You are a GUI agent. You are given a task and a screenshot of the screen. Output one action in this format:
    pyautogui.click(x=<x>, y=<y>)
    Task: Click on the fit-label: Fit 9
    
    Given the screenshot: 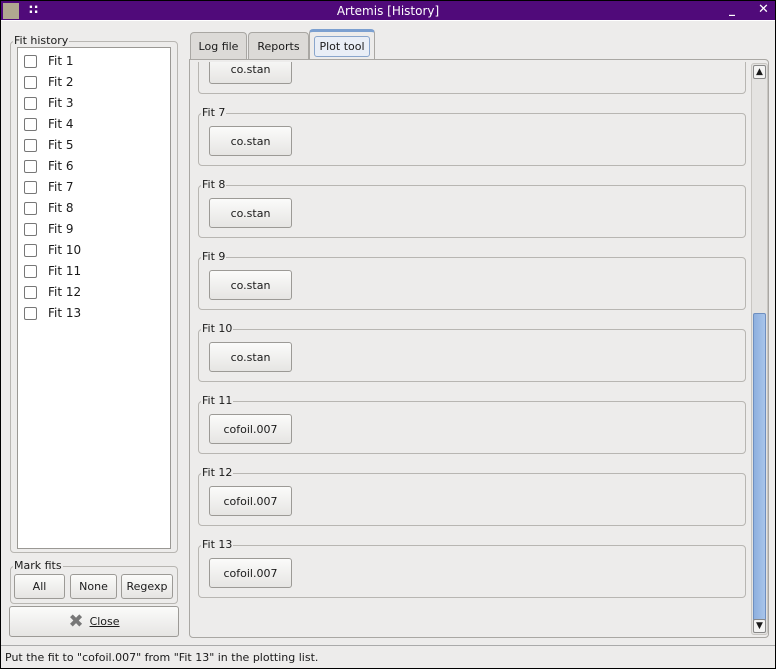 What is the action you would take?
    pyautogui.click(x=61, y=229)
    